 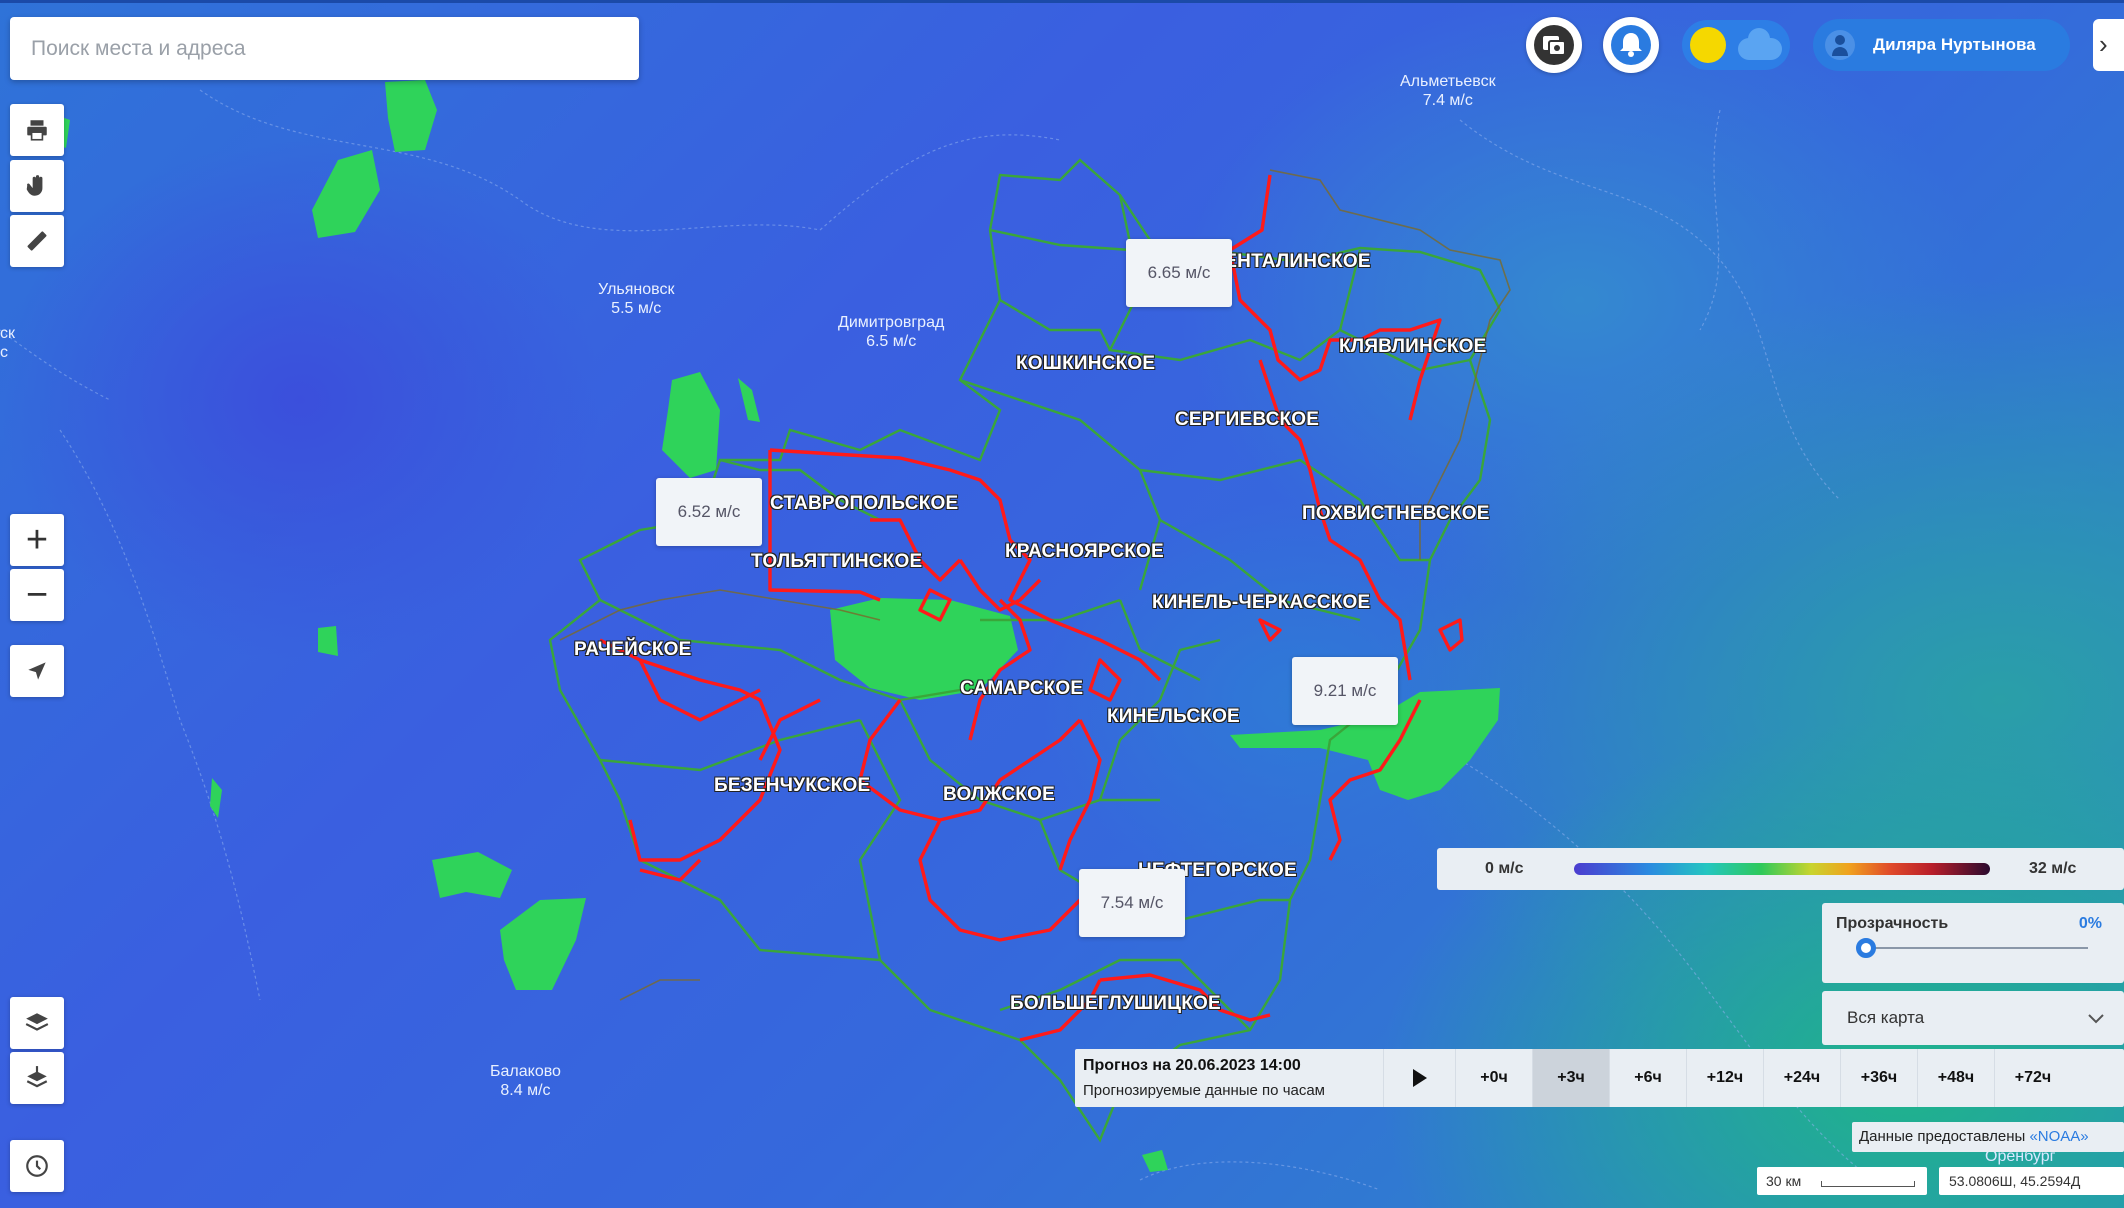 What do you see at coordinates (999, 794) in the screenshot?
I see `region-label-volzhskoe: ВОЛЖСКОЕ` at bounding box center [999, 794].